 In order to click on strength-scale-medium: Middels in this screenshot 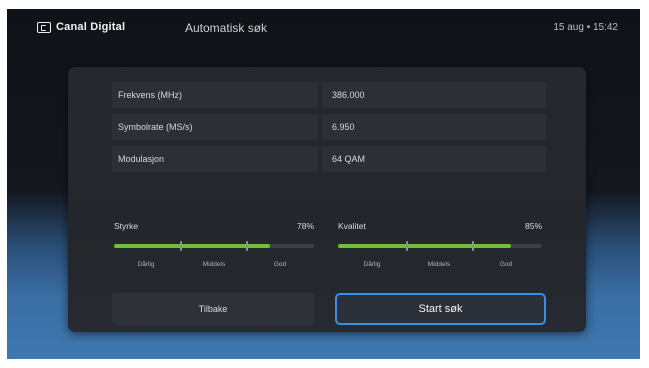, I will do `click(214, 264)`.